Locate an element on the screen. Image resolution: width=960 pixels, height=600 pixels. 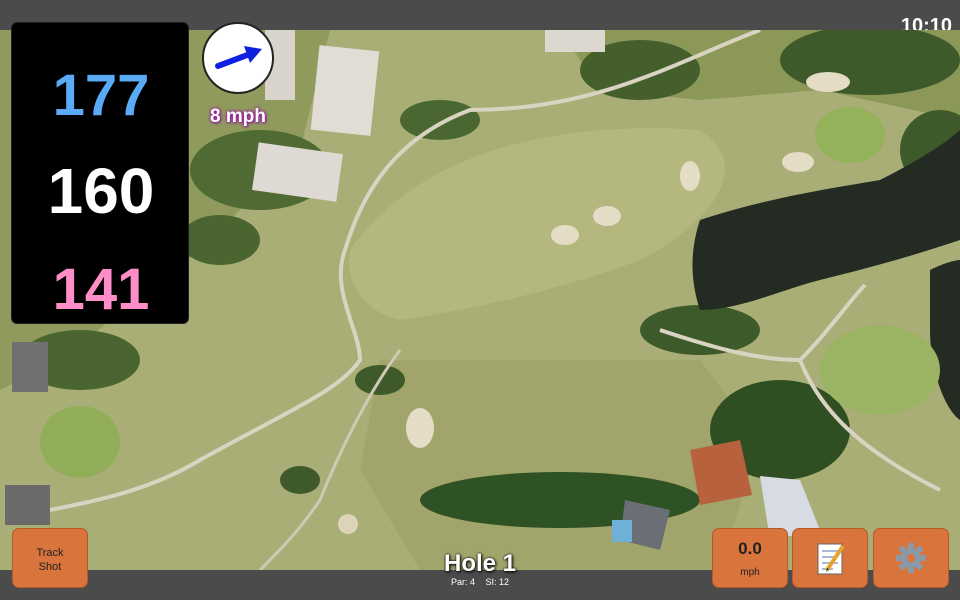
wind-indicator is located at coordinates (238, 58).